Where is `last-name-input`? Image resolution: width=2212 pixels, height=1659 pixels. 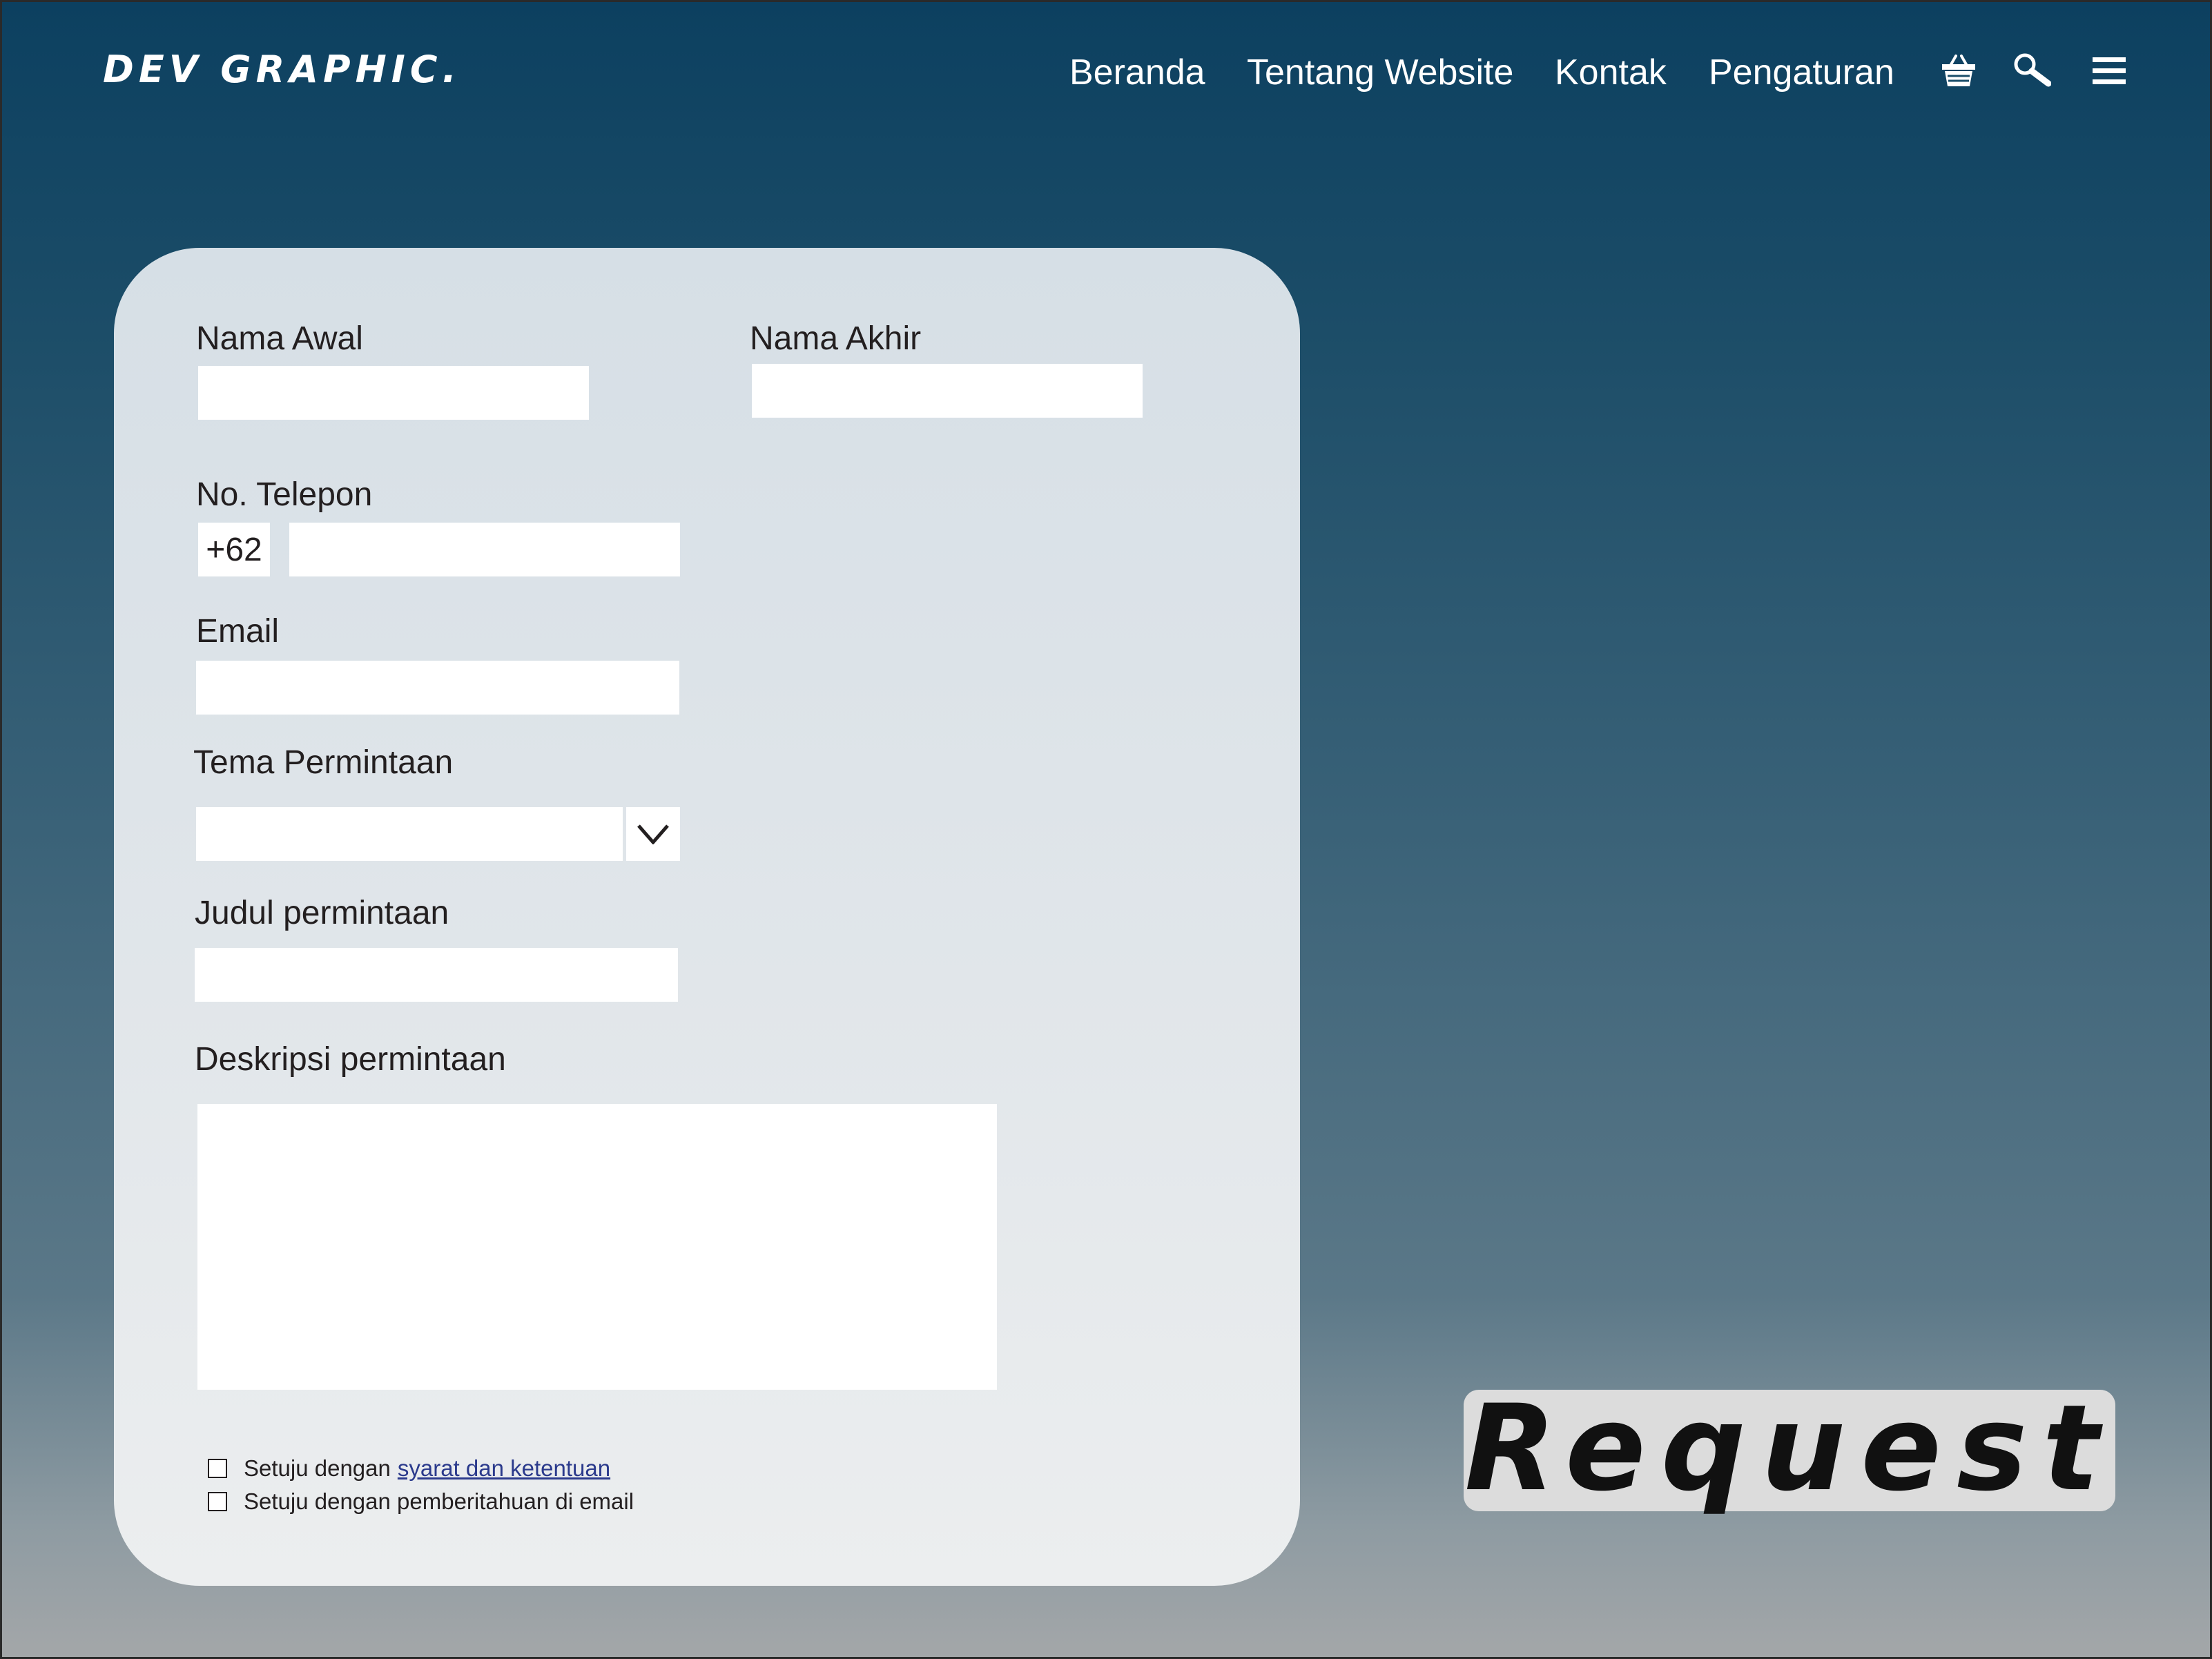 last-name-input is located at coordinates (948, 391).